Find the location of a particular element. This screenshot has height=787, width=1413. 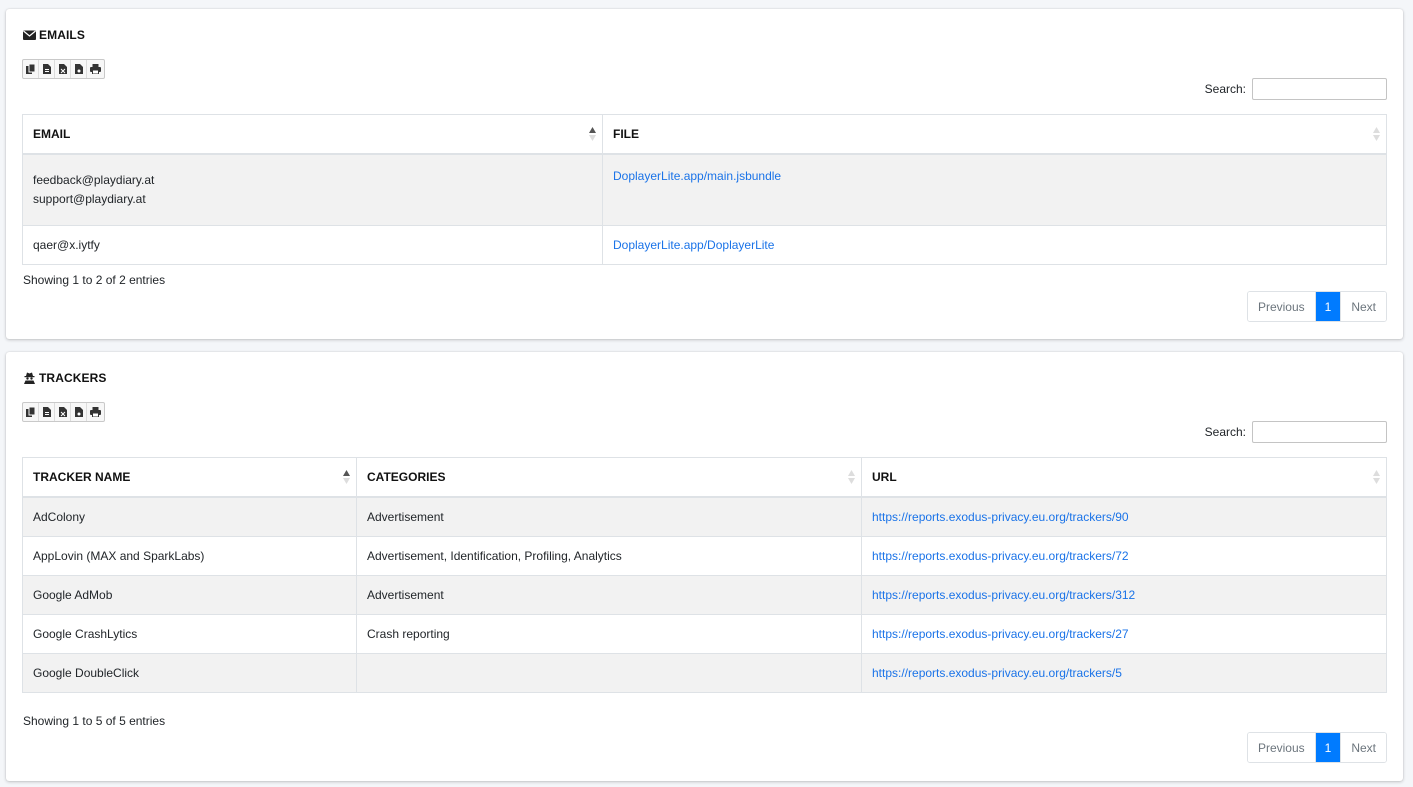

categories-cell: Crash reporting is located at coordinates (609, 634).